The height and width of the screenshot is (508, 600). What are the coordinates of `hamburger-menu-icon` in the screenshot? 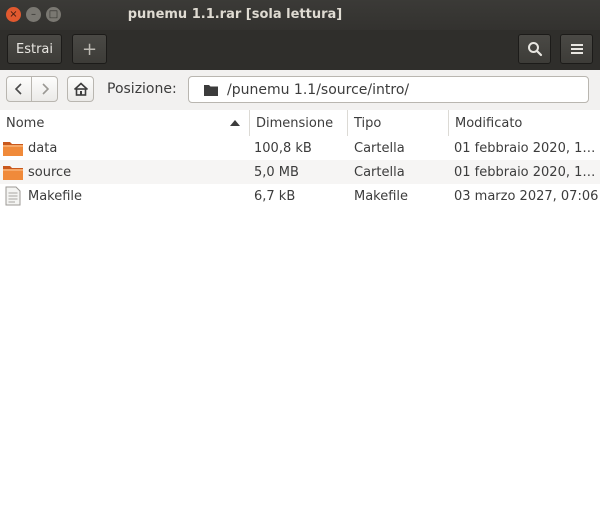 It's located at (576, 49).